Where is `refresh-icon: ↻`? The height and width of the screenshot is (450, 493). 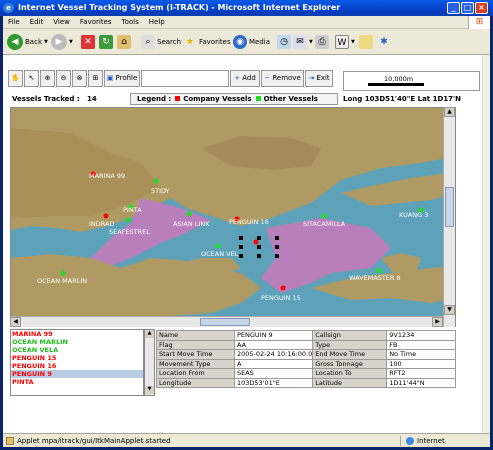 refresh-icon: ↻ is located at coordinates (106, 42).